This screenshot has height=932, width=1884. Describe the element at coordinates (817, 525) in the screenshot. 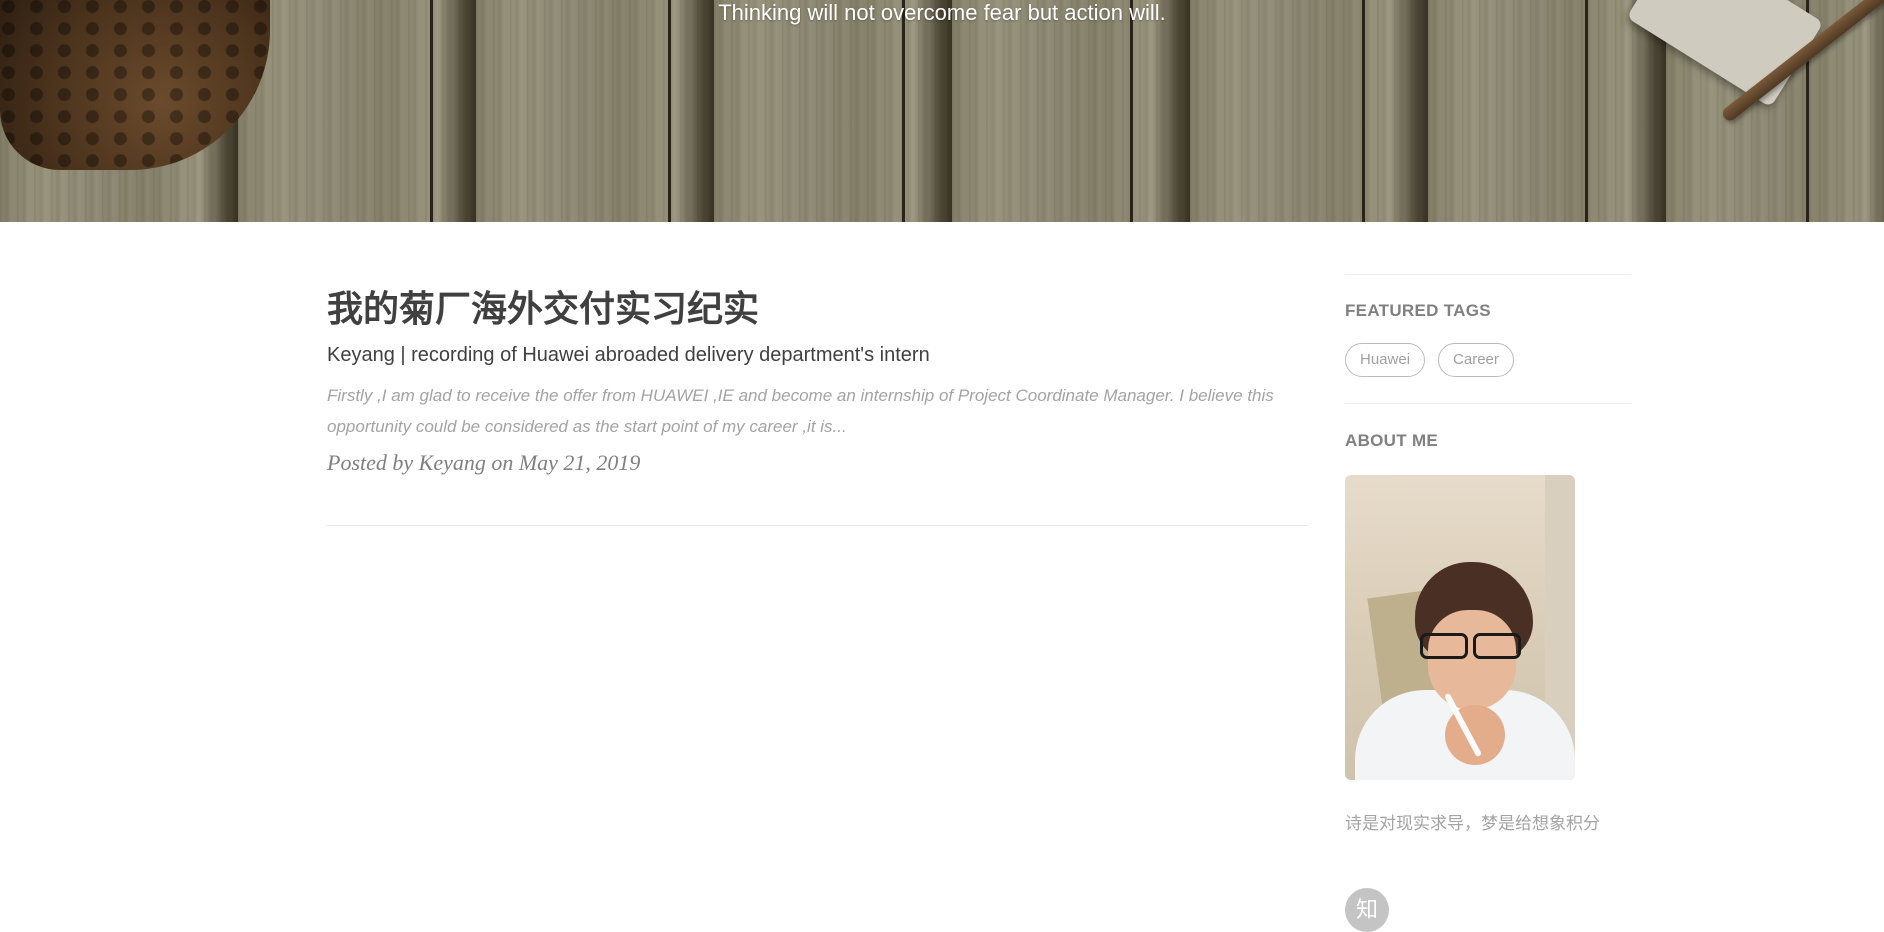

I see `post-divider` at that location.